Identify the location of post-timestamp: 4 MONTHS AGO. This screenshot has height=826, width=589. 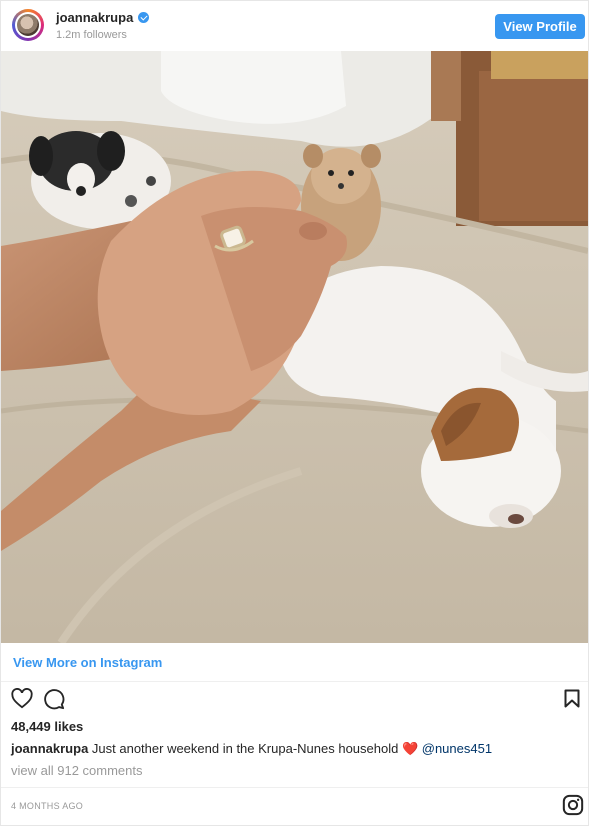
(47, 806).